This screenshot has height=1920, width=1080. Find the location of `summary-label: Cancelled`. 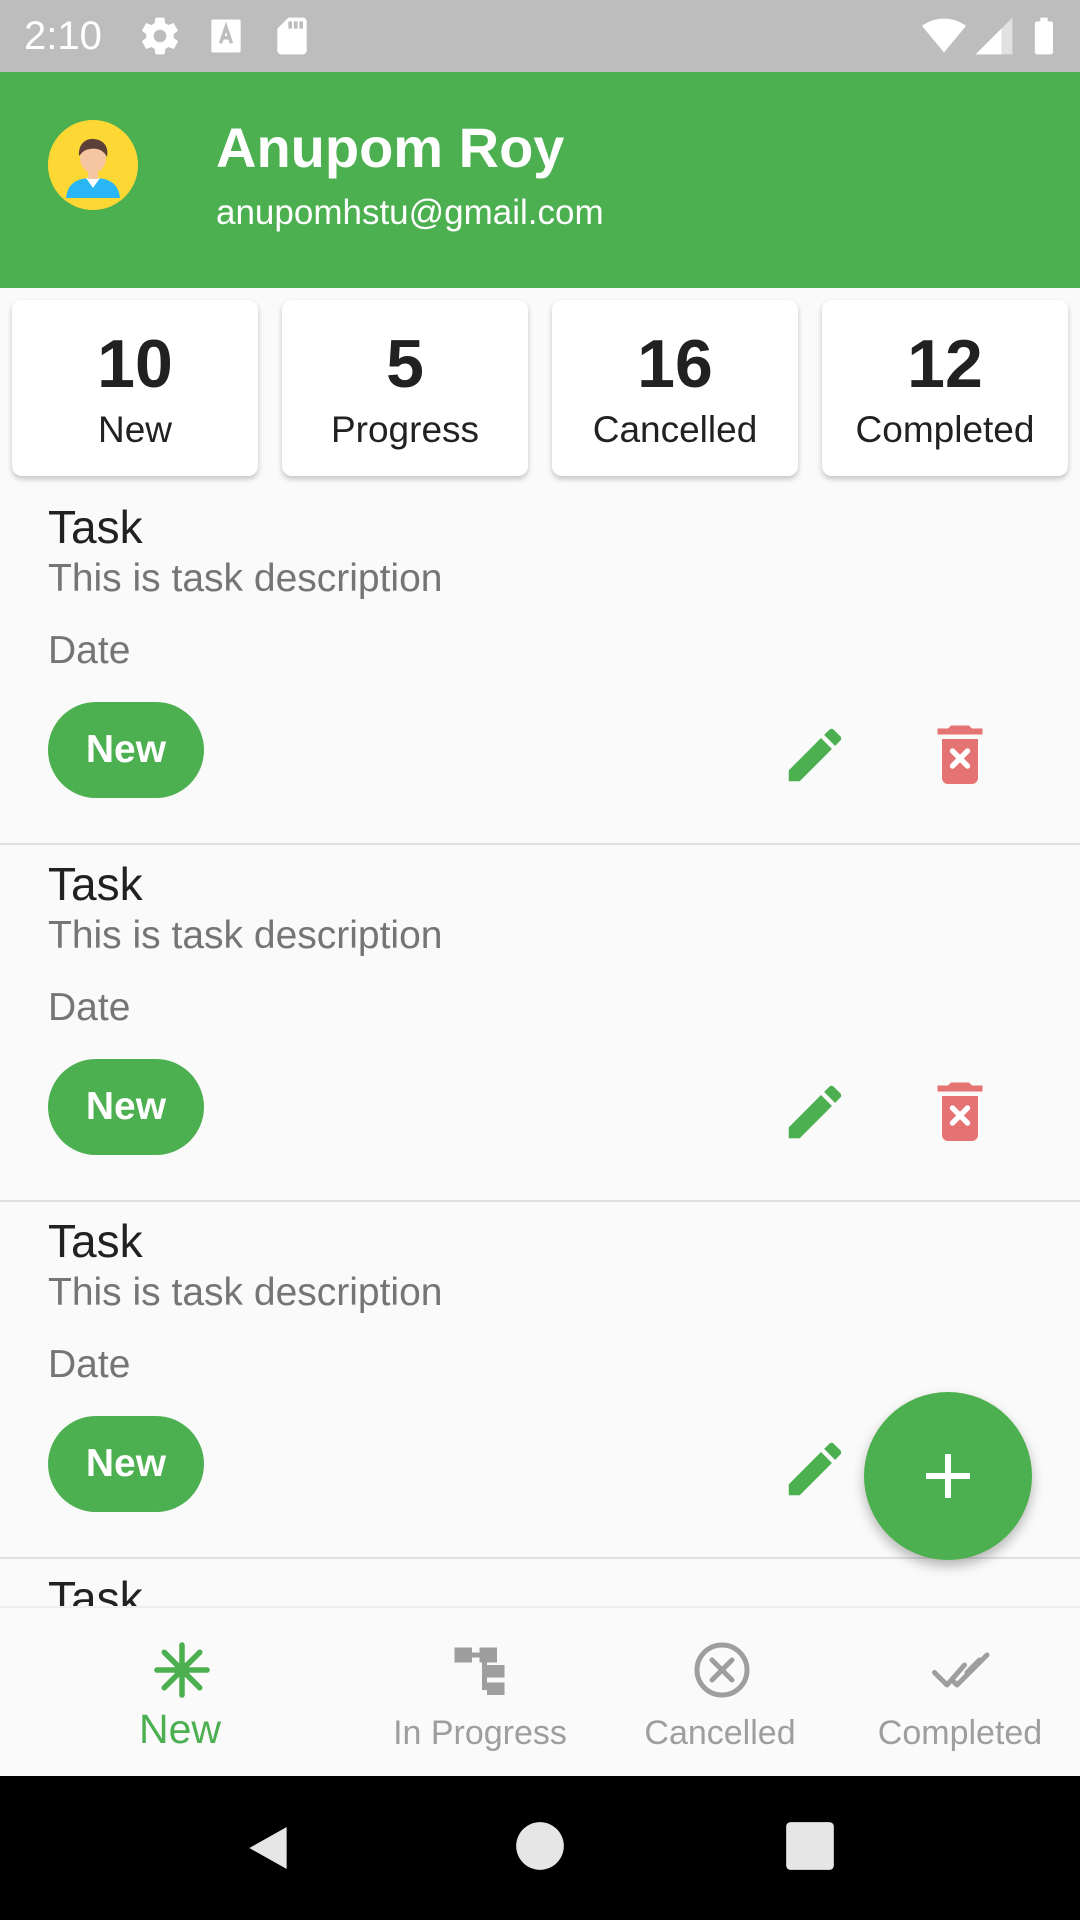

summary-label: Cancelled is located at coordinates (675, 429).